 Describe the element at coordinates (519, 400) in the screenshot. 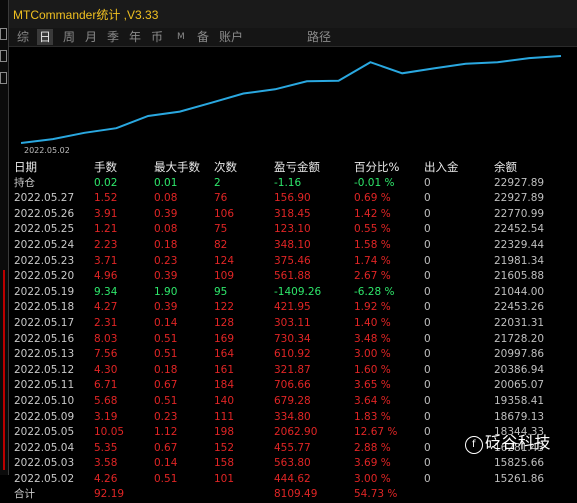

I see `cell-bal: 19358.41` at that location.